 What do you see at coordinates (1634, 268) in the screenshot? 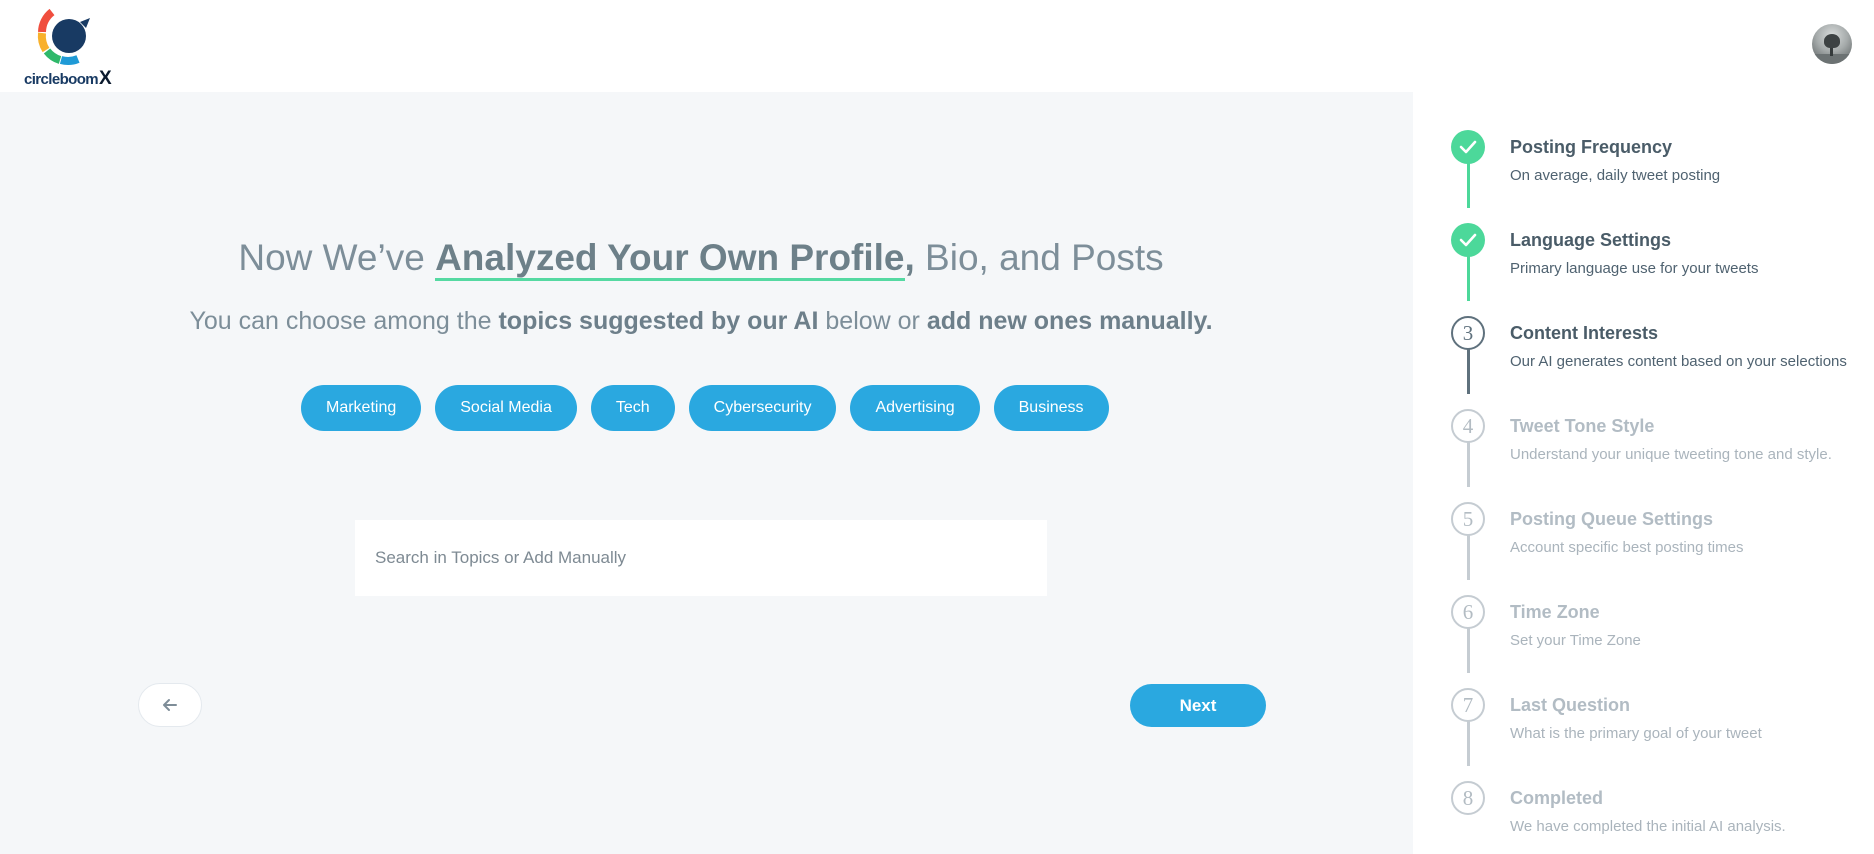
I see `step-description: Primary language use for your tweets` at bounding box center [1634, 268].